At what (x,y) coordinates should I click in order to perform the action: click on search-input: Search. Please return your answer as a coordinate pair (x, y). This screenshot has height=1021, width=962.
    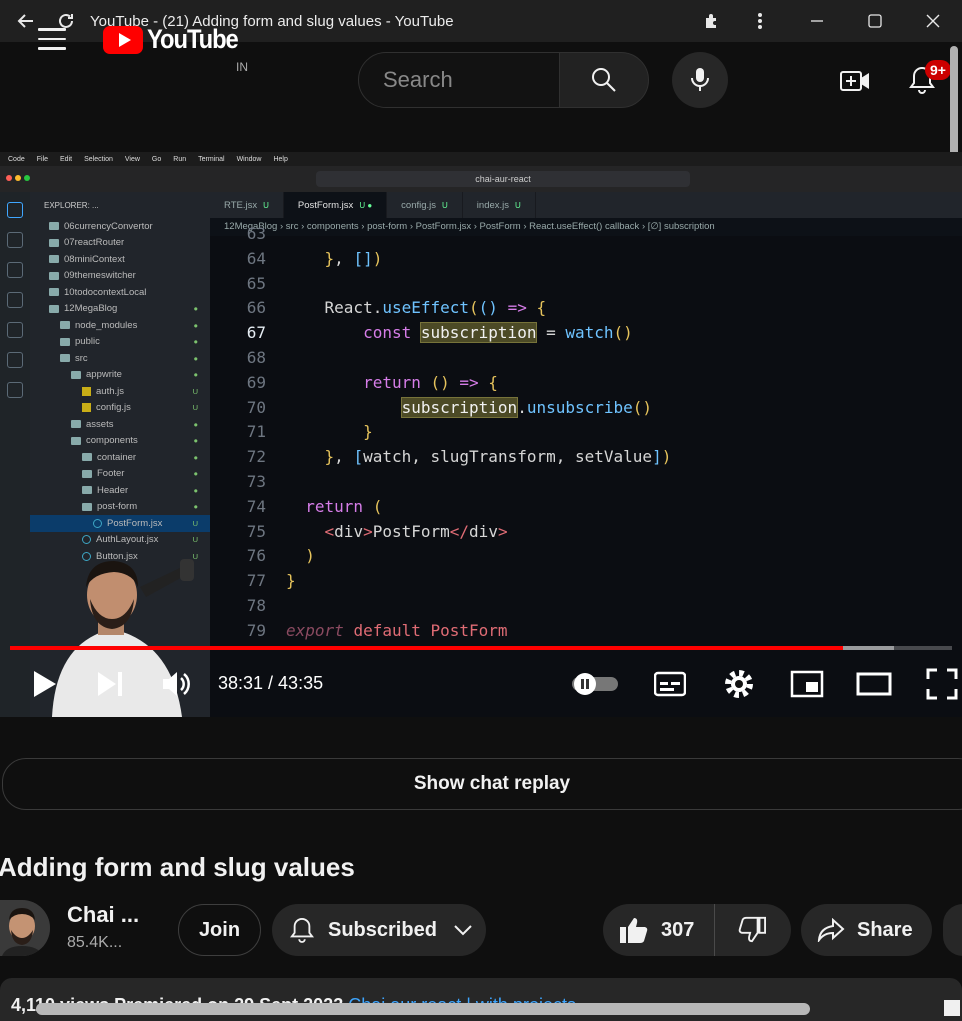
    Looking at the image, I should click on (459, 80).